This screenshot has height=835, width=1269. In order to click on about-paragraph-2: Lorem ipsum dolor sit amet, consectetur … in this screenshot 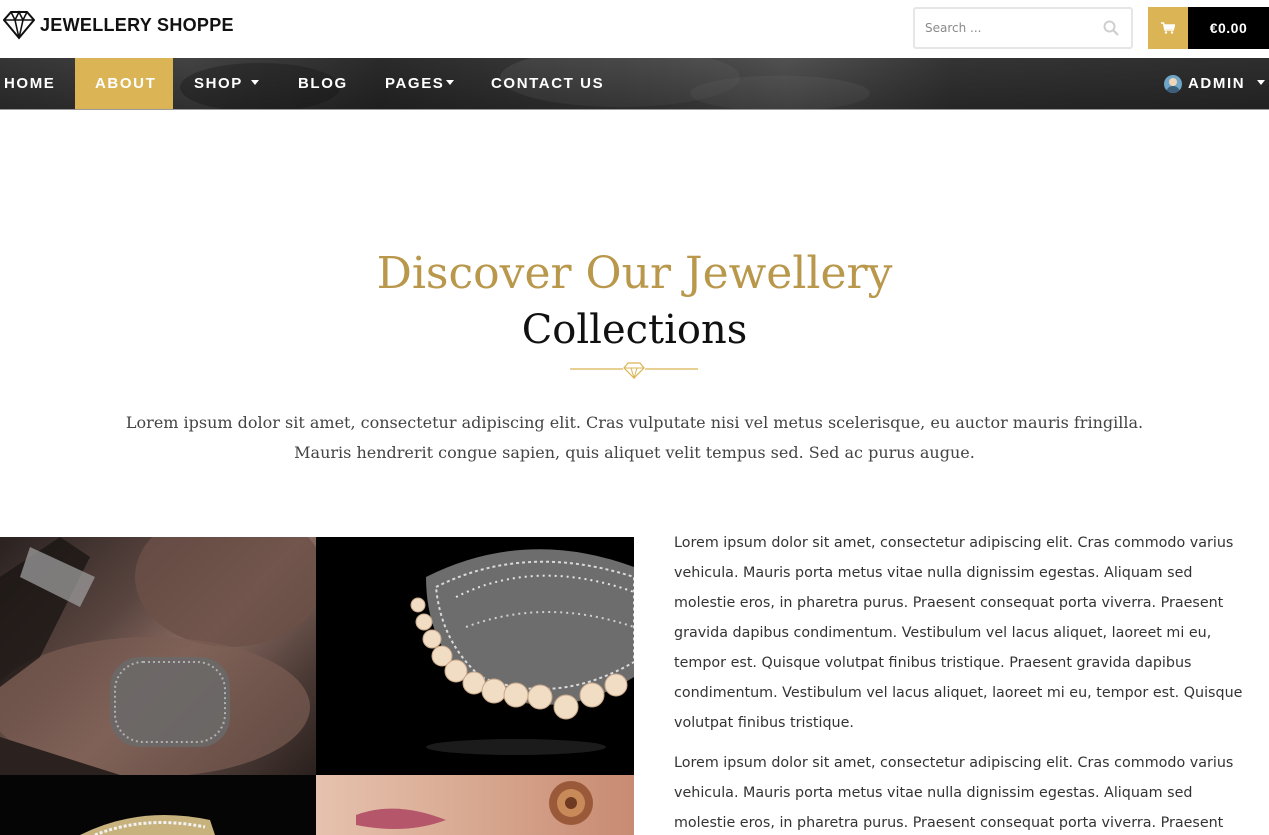, I will do `click(954, 793)`.